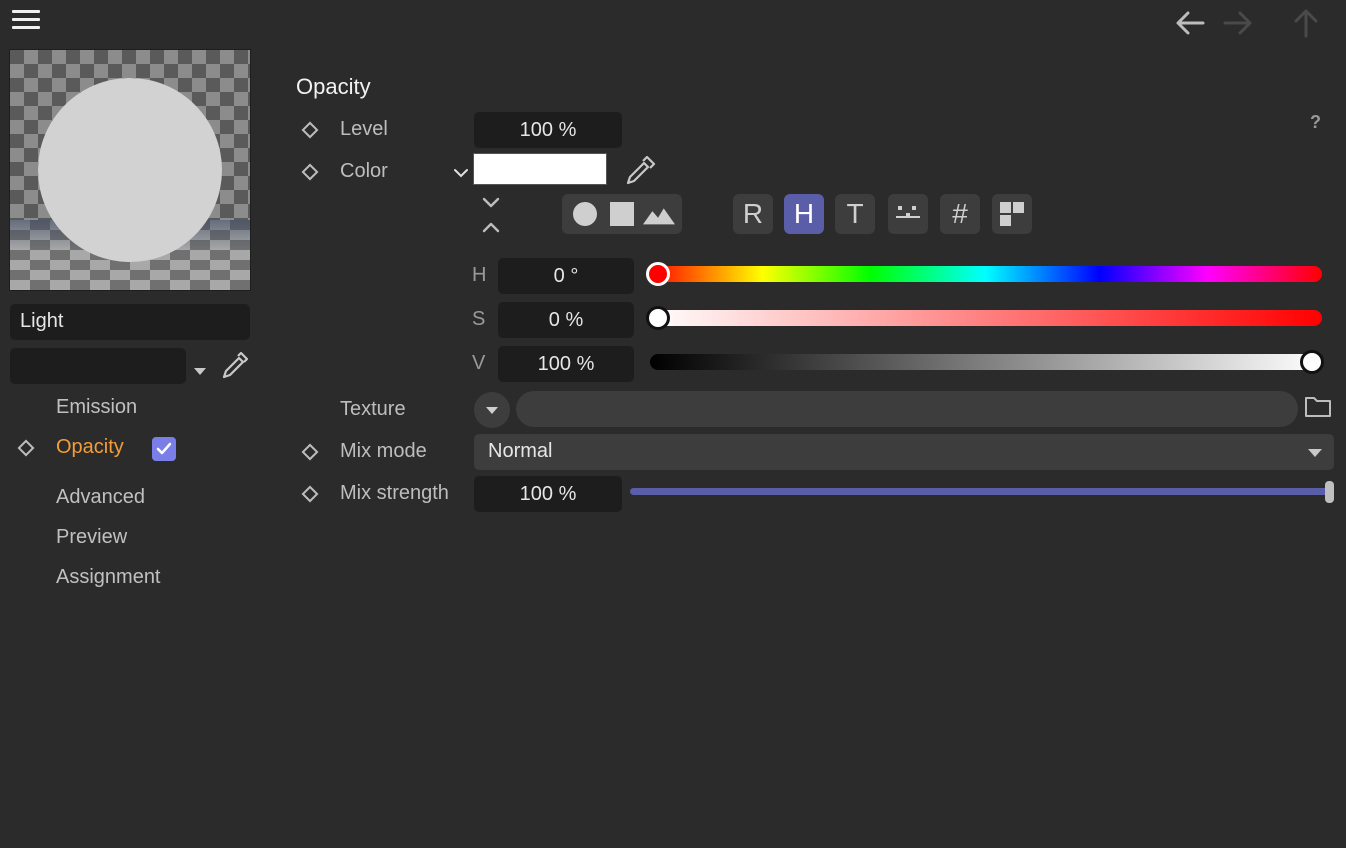  Describe the element at coordinates (659, 214) in the screenshot. I see `mountains-icon` at that location.